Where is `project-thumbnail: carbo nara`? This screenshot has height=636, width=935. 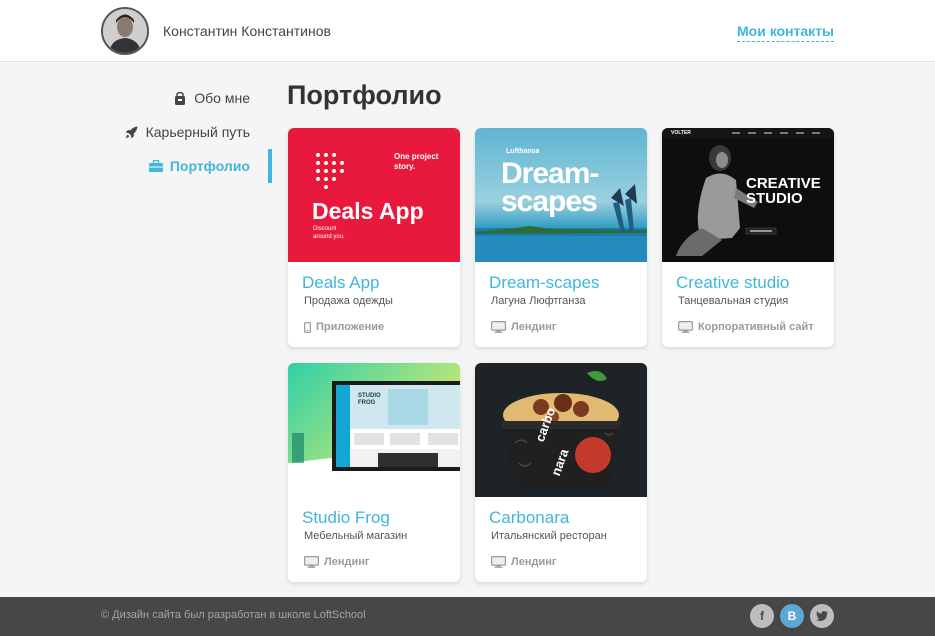
project-thumbnail: carbo nara is located at coordinates (561, 430).